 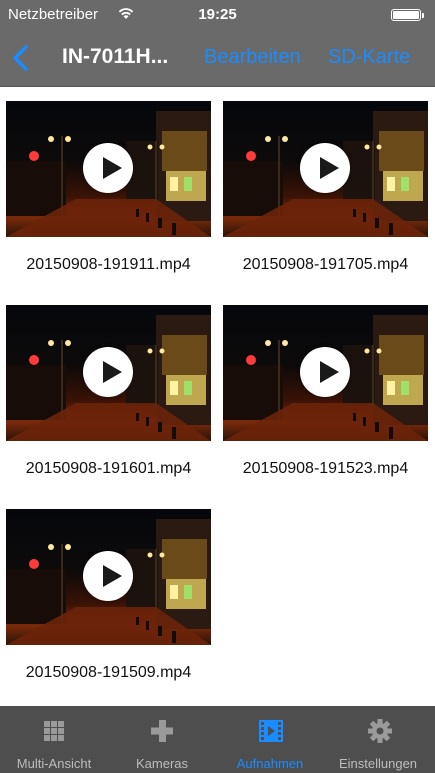 I want to click on recording-filename: 20150908-191509.mp4, so click(x=108, y=672).